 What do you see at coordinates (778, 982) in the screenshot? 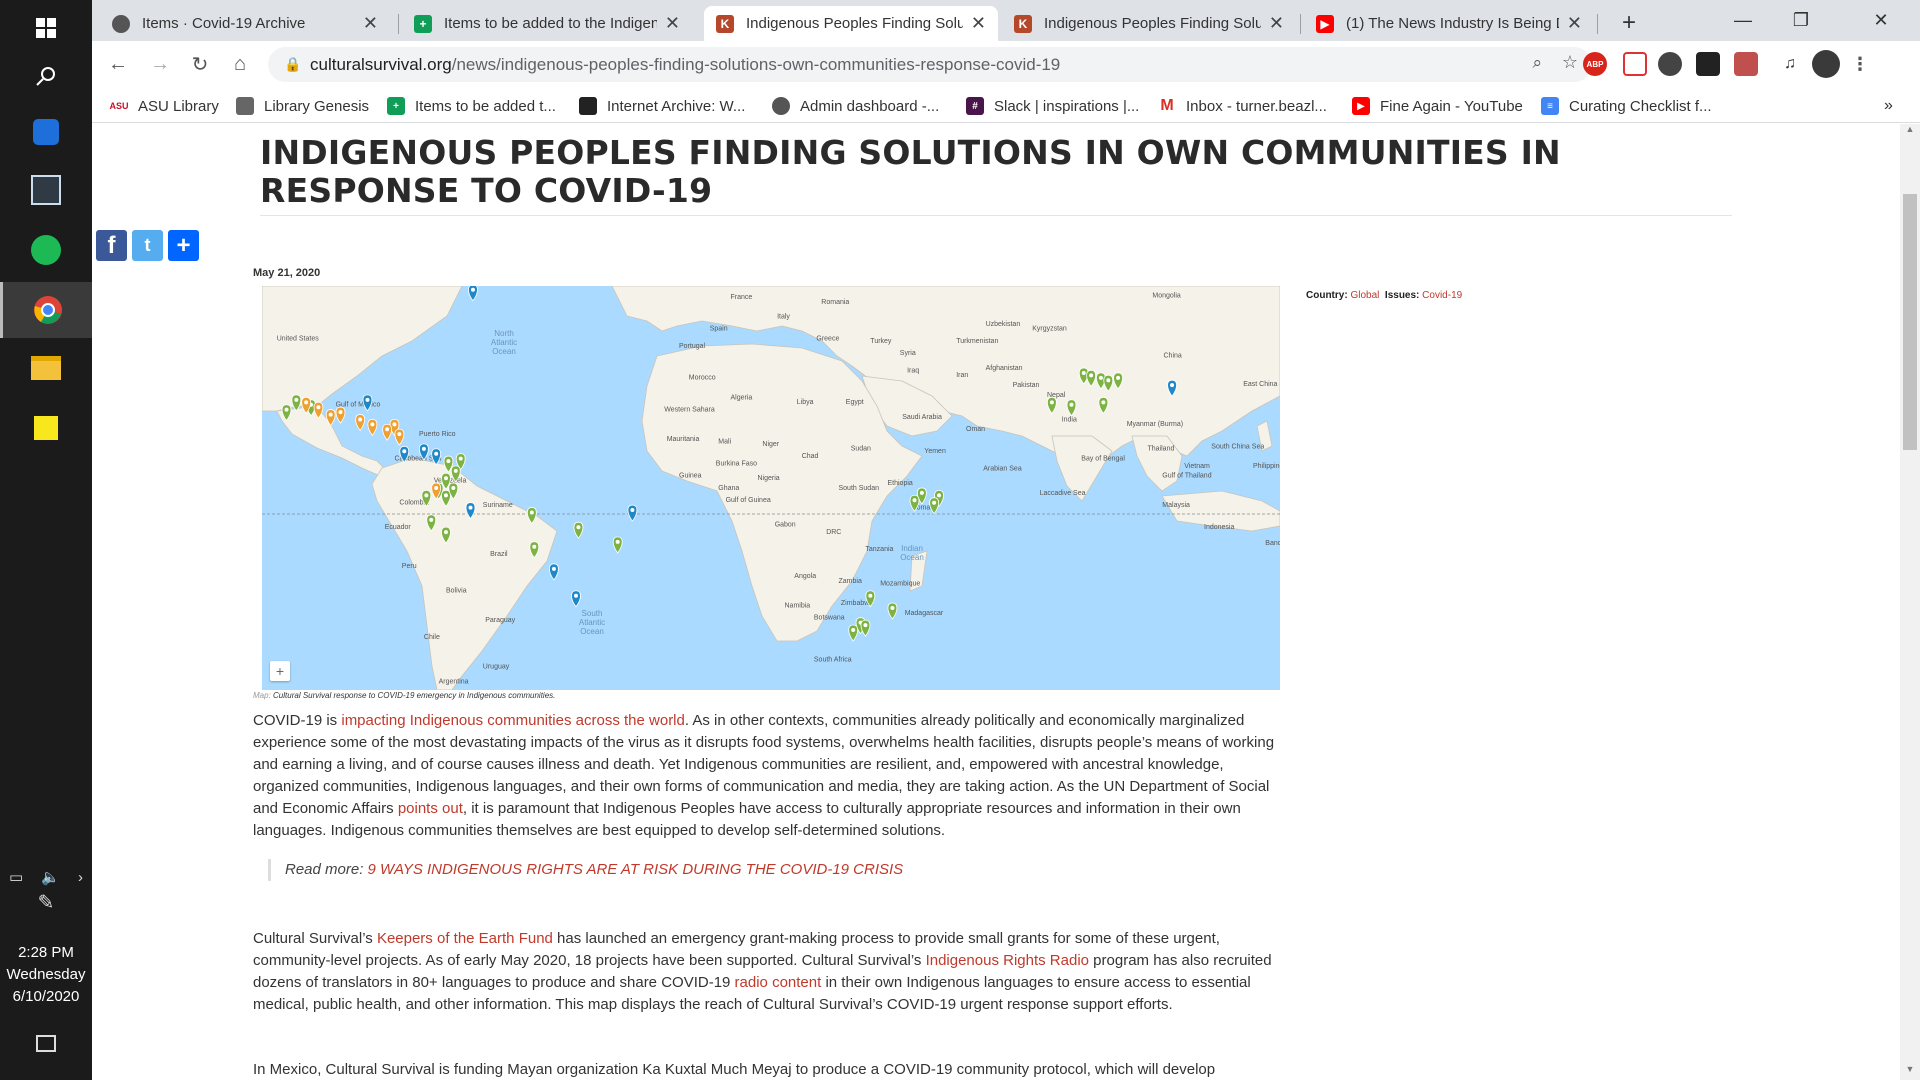
I see `radio-content-link: radio content` at bounding box center [778, 982].